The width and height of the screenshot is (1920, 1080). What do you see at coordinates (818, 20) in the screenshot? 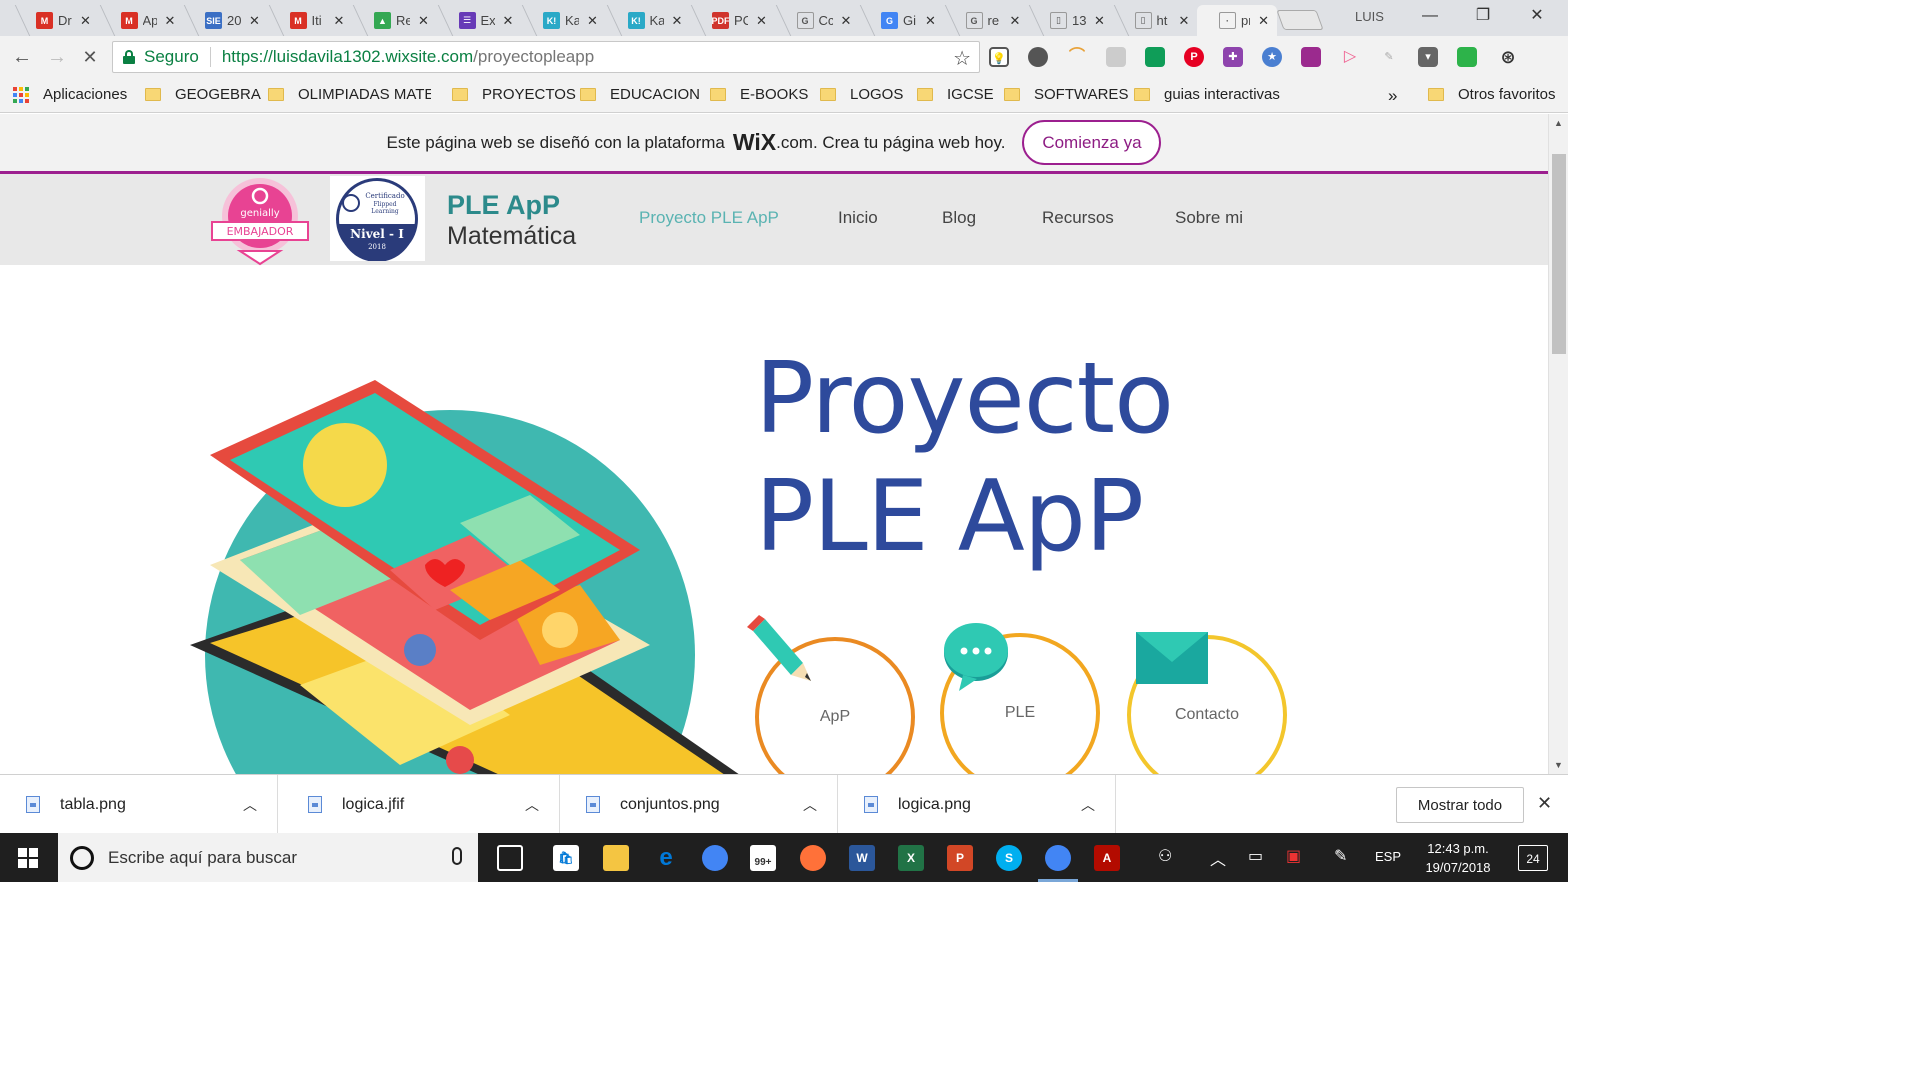
I see `browser-tab: G Cc ✕` at bounding box center [818, 20].